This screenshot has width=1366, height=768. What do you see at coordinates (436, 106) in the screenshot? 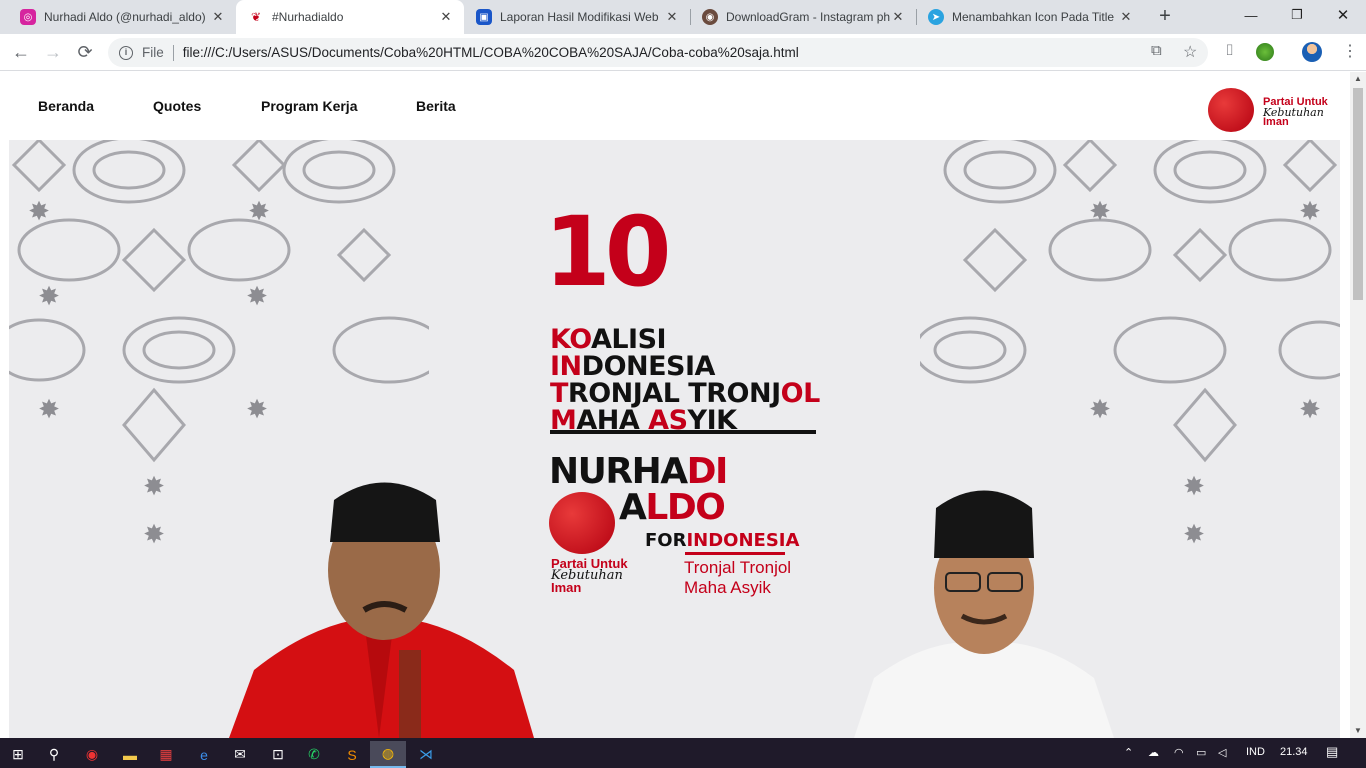
I see `nav-berita: Berita` at bounding box center [436, 106].